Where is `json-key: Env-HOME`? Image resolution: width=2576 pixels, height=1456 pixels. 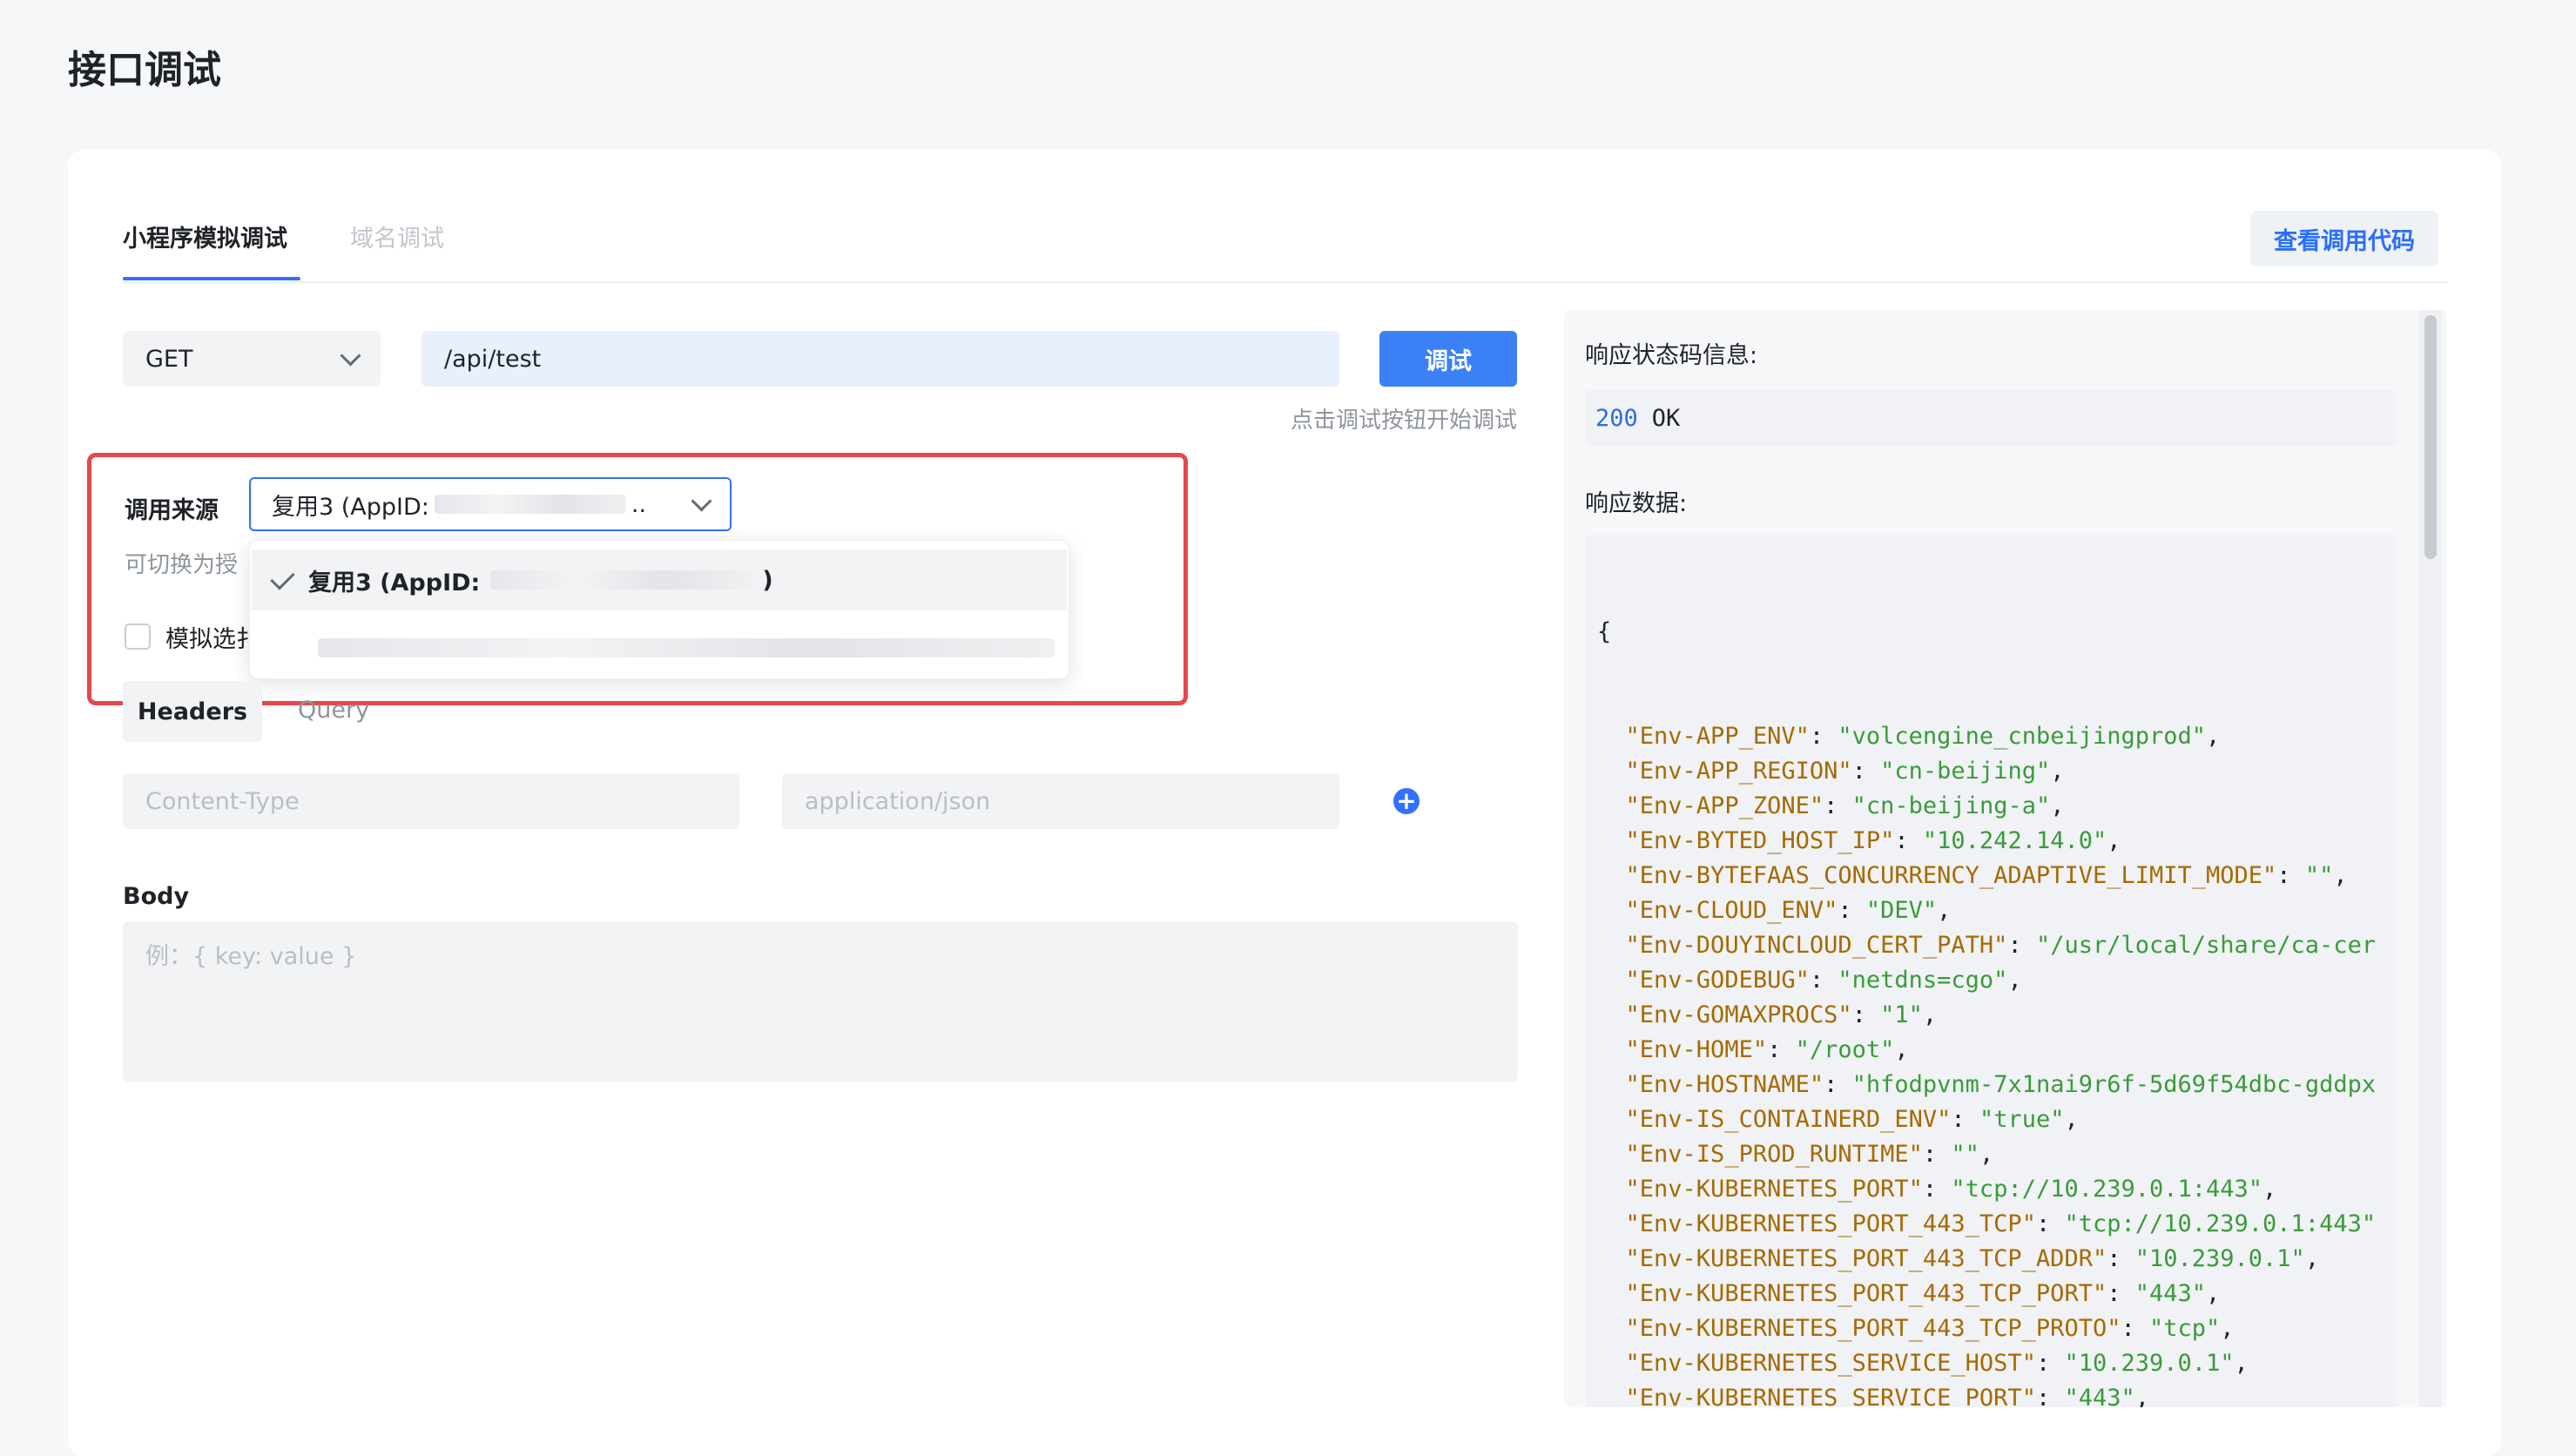 json-key: Env-HOME is located at coordinates (1696, 1049).